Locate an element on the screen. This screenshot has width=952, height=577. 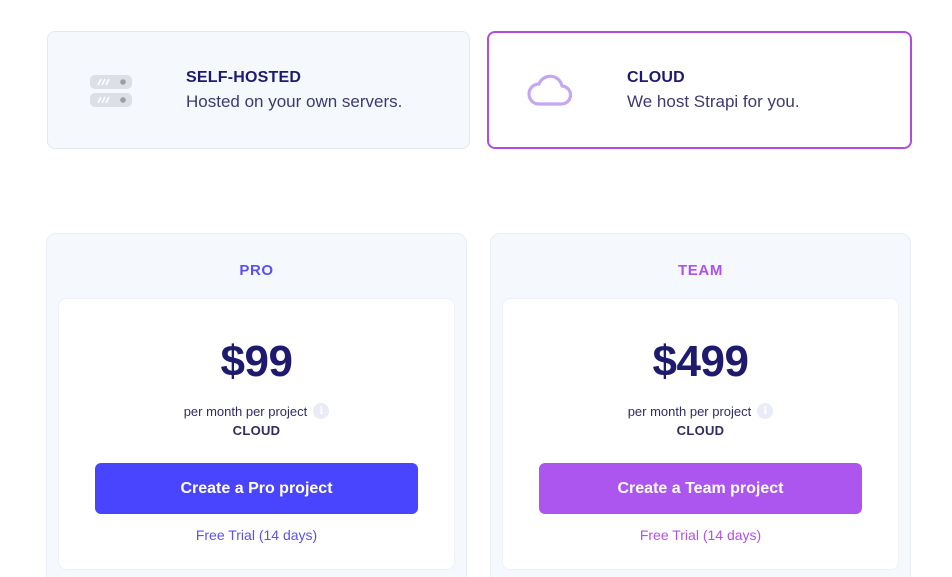
cloud-icon is located at coordinates (550, 90).